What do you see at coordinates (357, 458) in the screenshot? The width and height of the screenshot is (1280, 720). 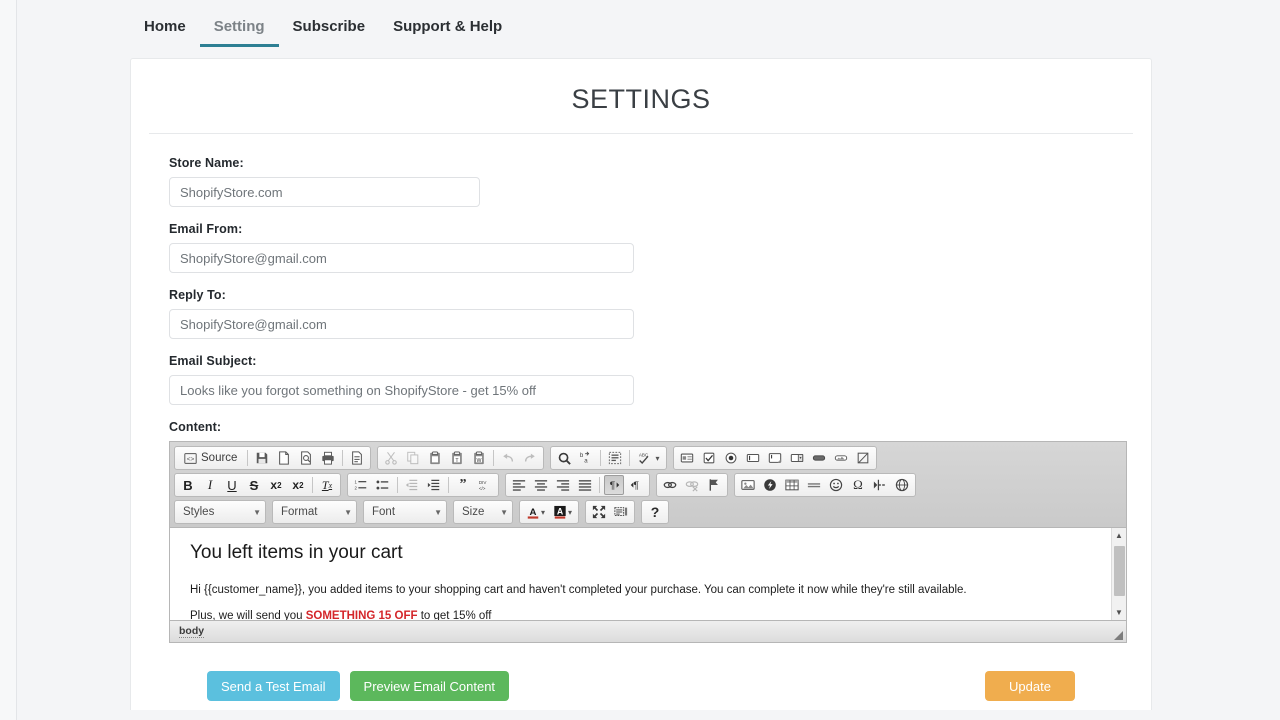 I see `templates-button` at bounding box center [357, 458].